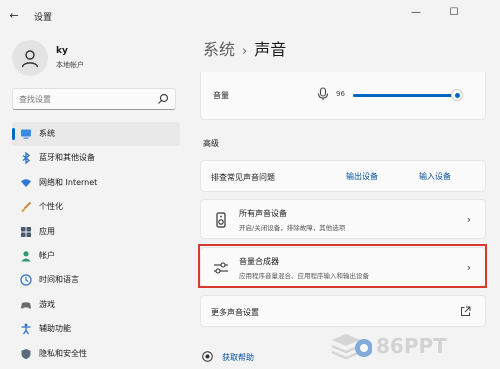 This screenshot has width=500, height=369. What do you see at coordinates (96, 207) in the screenshot?
I see `sidebar-item-personalization: 个性化` at bounding box center [96, 207].